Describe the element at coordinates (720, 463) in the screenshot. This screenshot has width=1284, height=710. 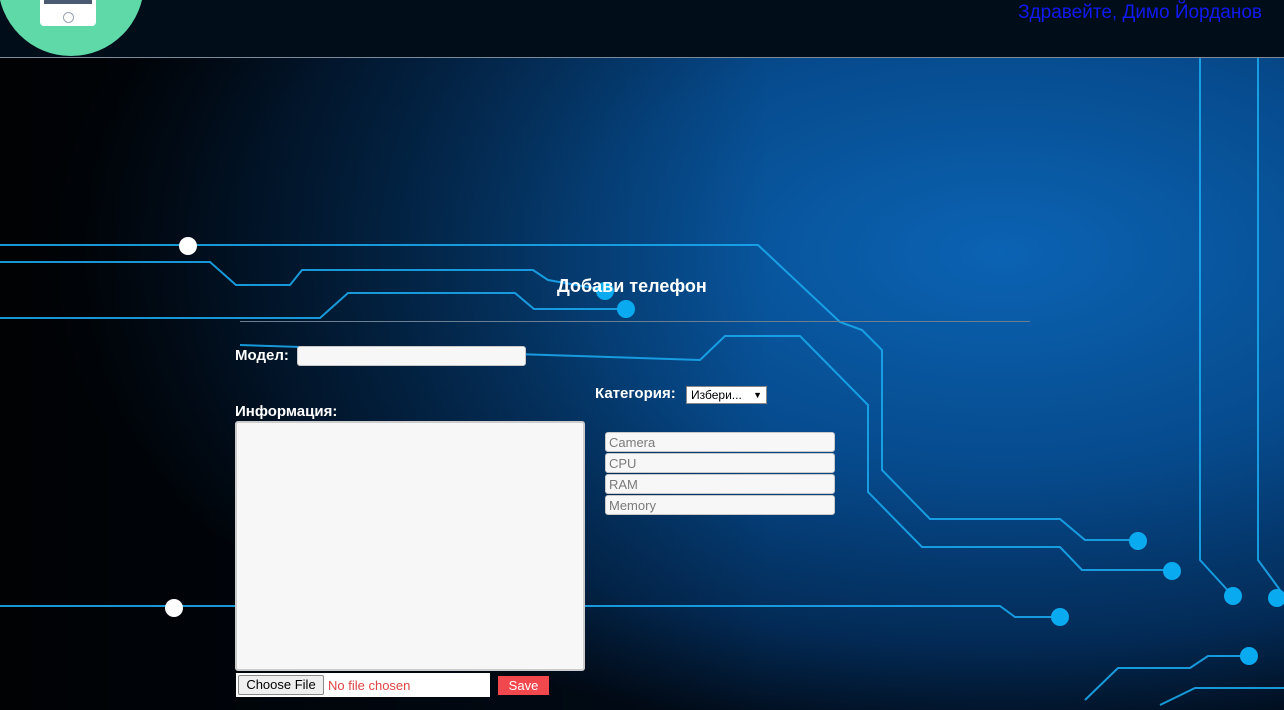
I see `cpu-input` at that location.